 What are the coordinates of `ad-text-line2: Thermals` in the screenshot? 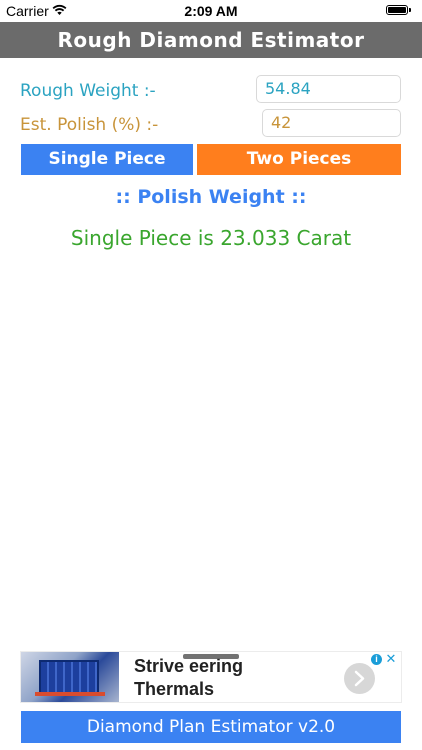 It's located at (174, 689).